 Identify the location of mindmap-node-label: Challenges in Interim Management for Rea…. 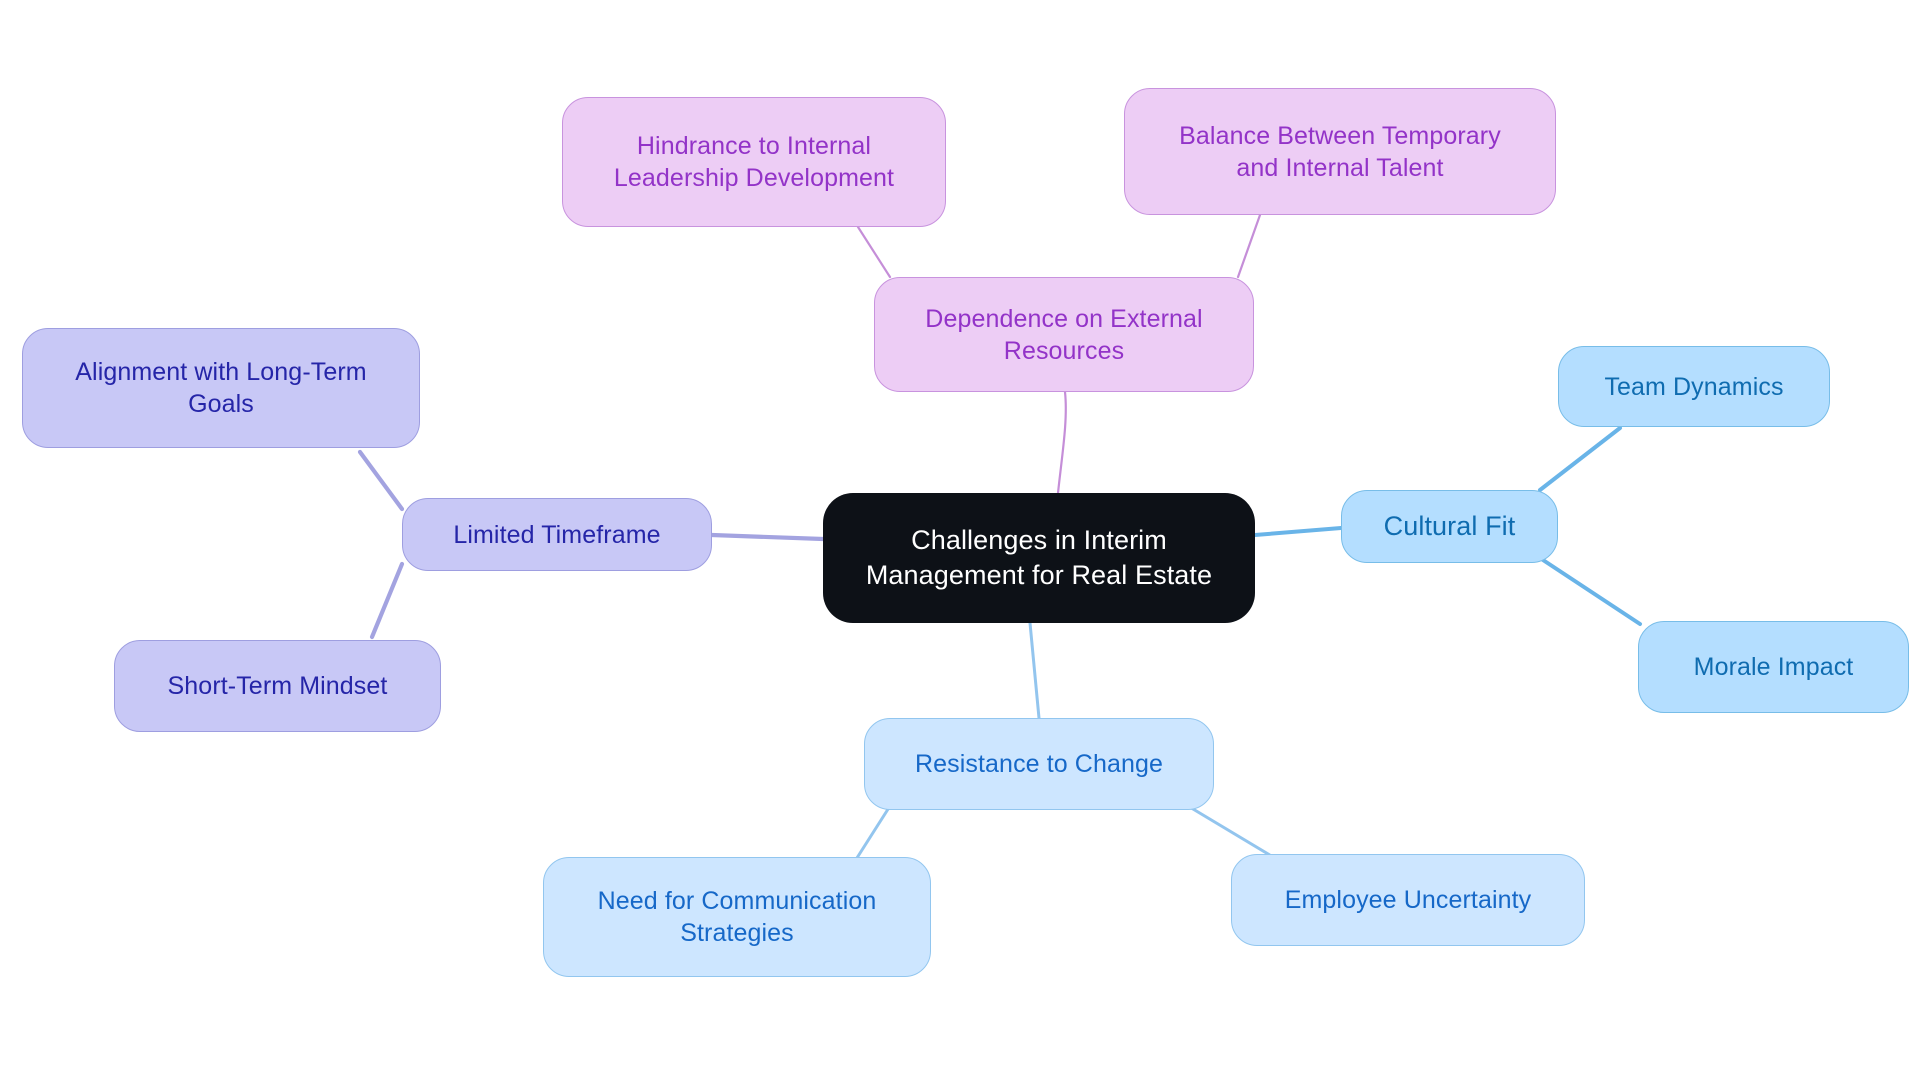
(1039, 557).